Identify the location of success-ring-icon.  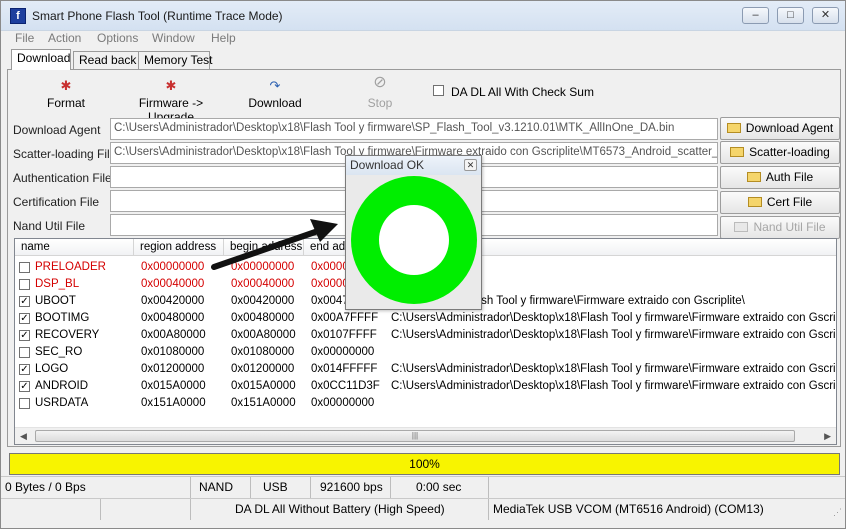
(414, 240).